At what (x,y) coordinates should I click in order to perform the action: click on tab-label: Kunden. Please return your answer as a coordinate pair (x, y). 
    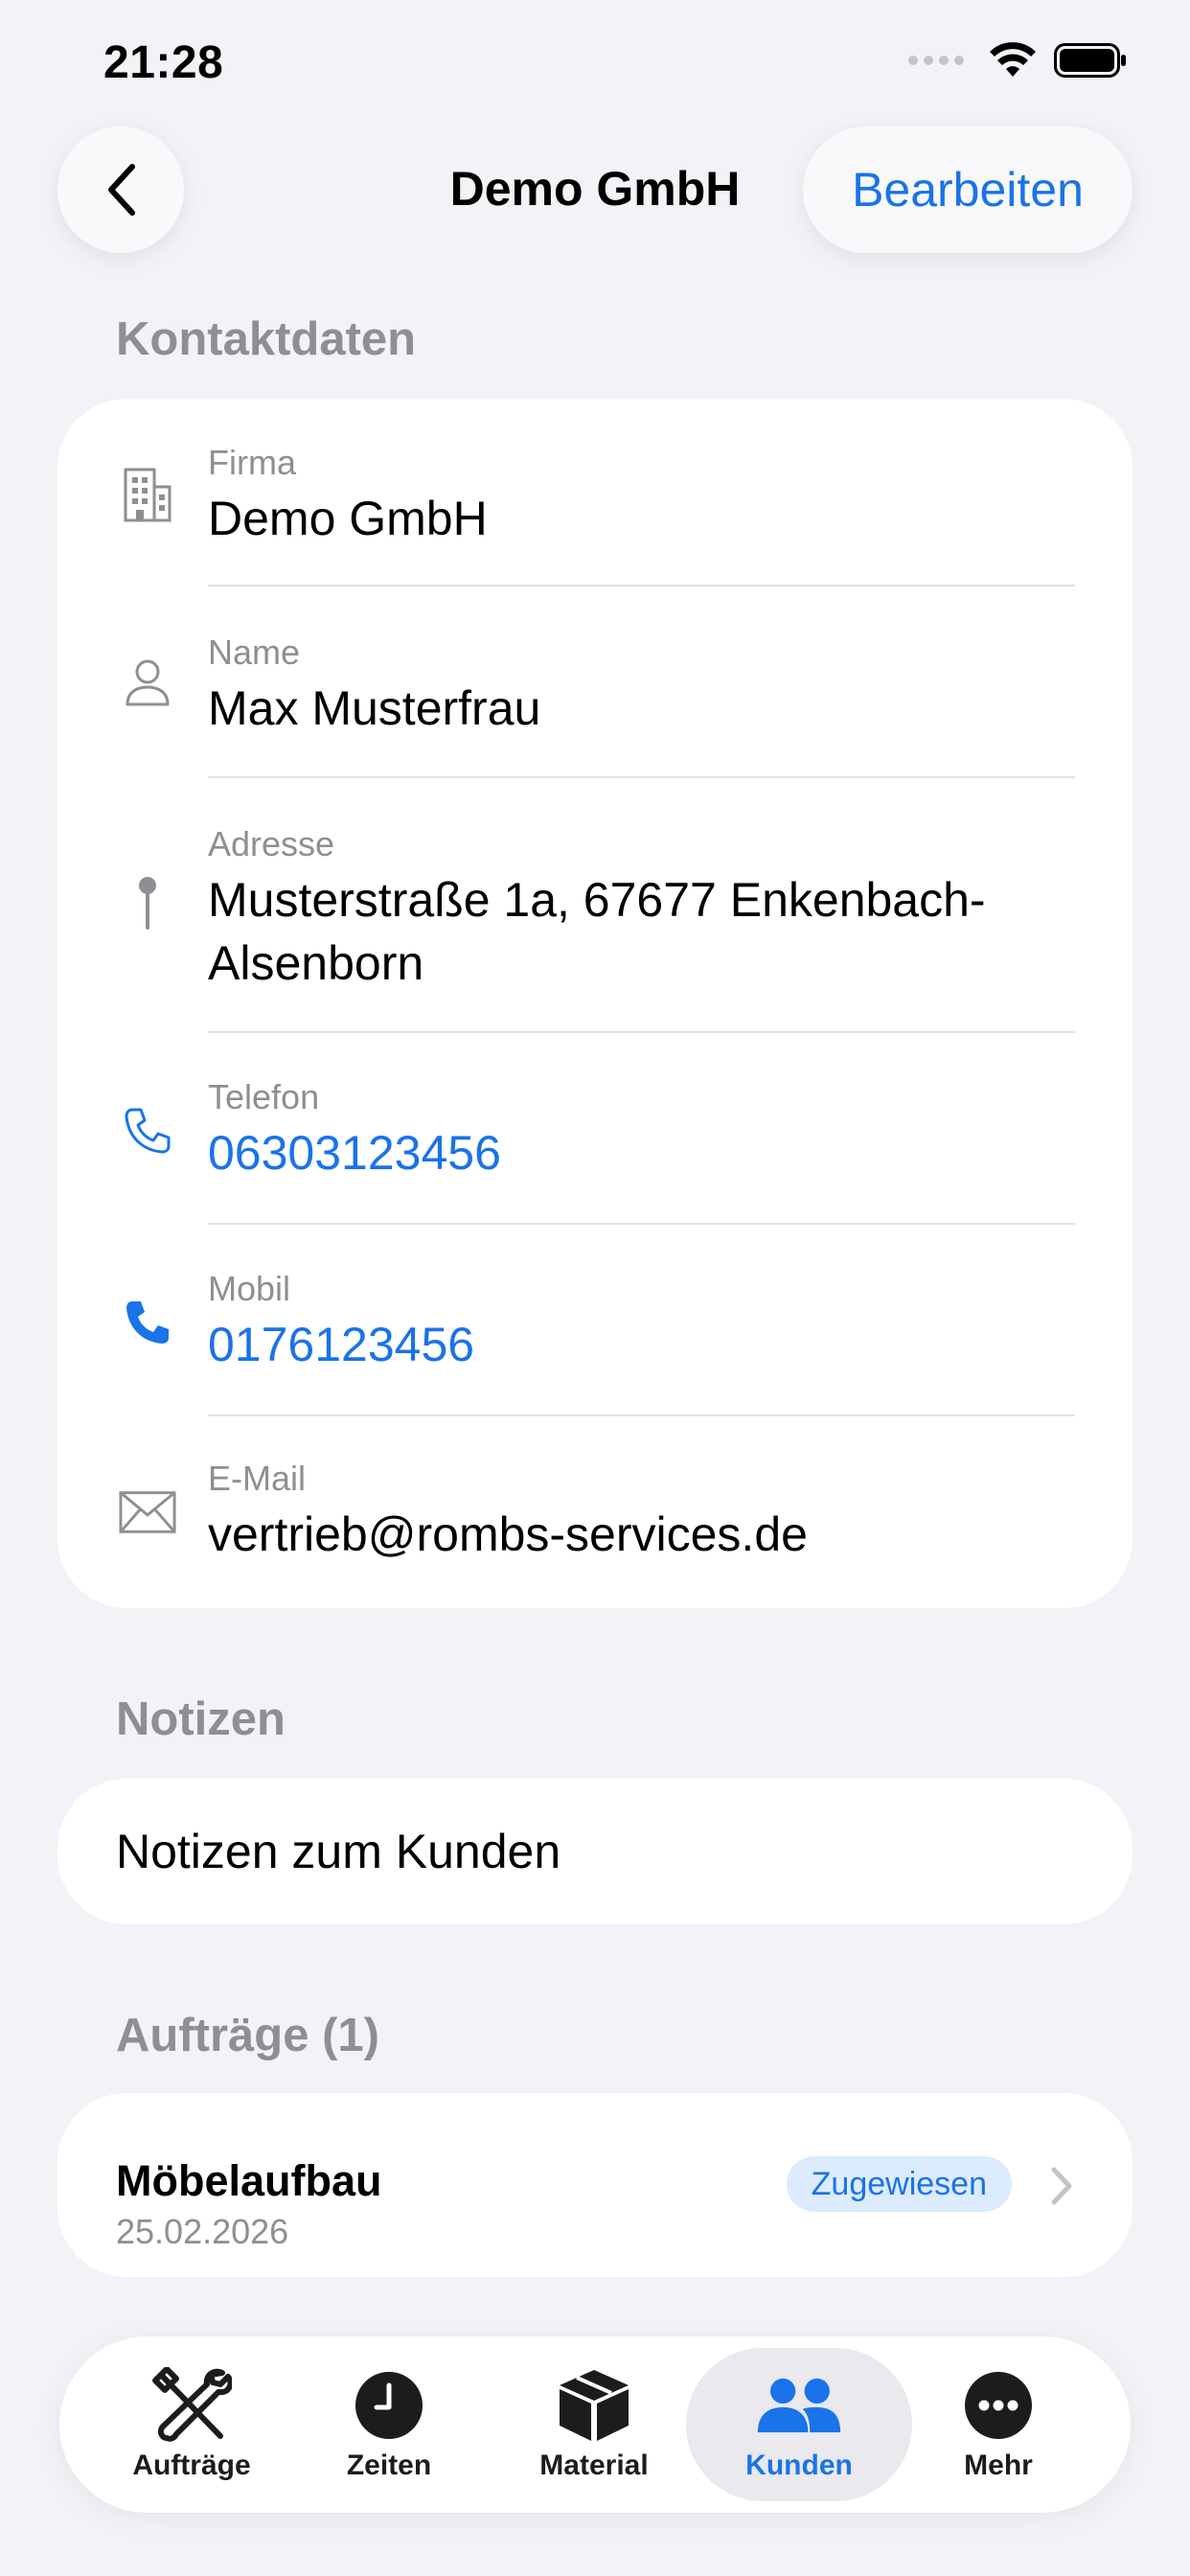
    Looking at the image, I should click on (799, 2465).